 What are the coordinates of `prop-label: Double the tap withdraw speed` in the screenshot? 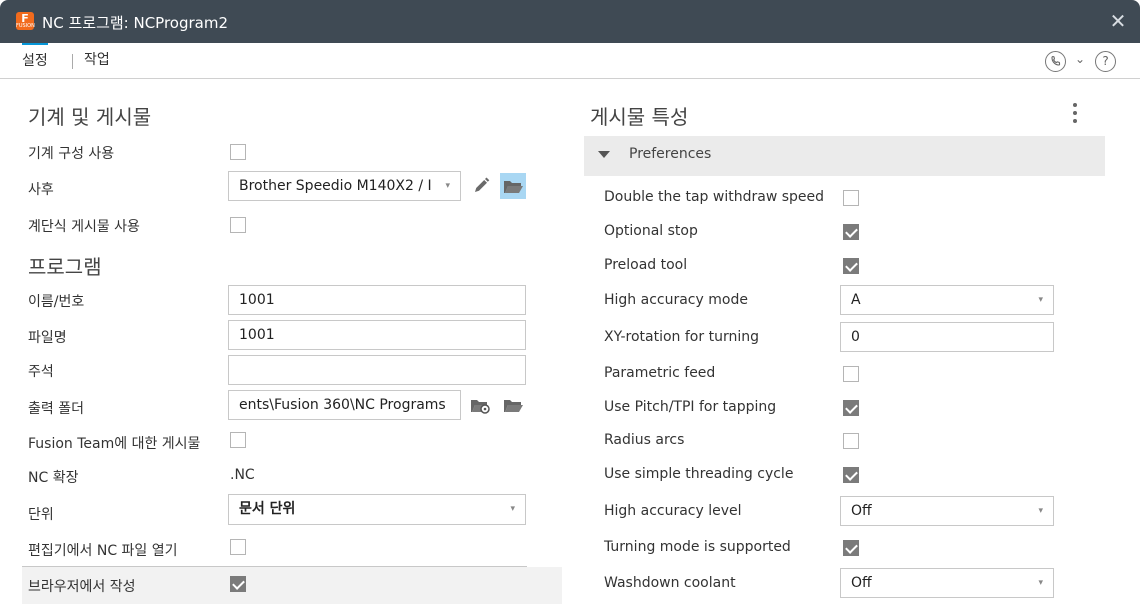 It's located at (714, 197).